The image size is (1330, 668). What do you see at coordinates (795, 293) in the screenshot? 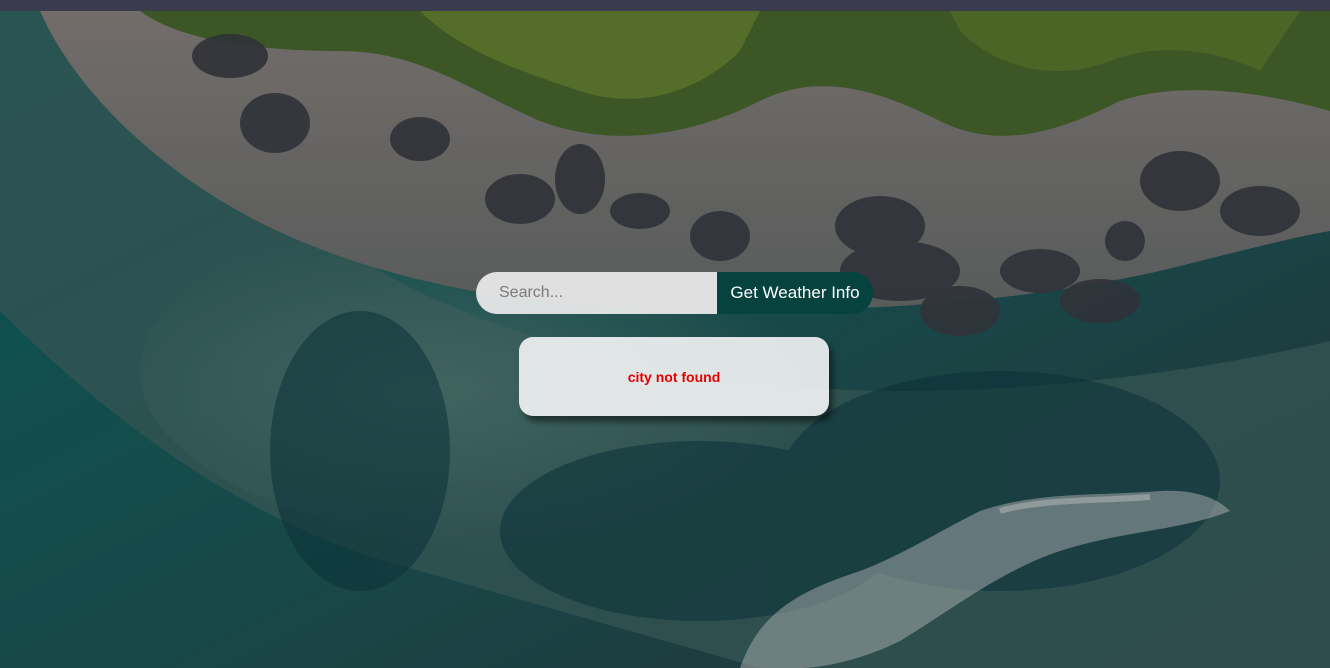
I see `get-weather-button: Get Weather Info` at bounding box center [795, 293].